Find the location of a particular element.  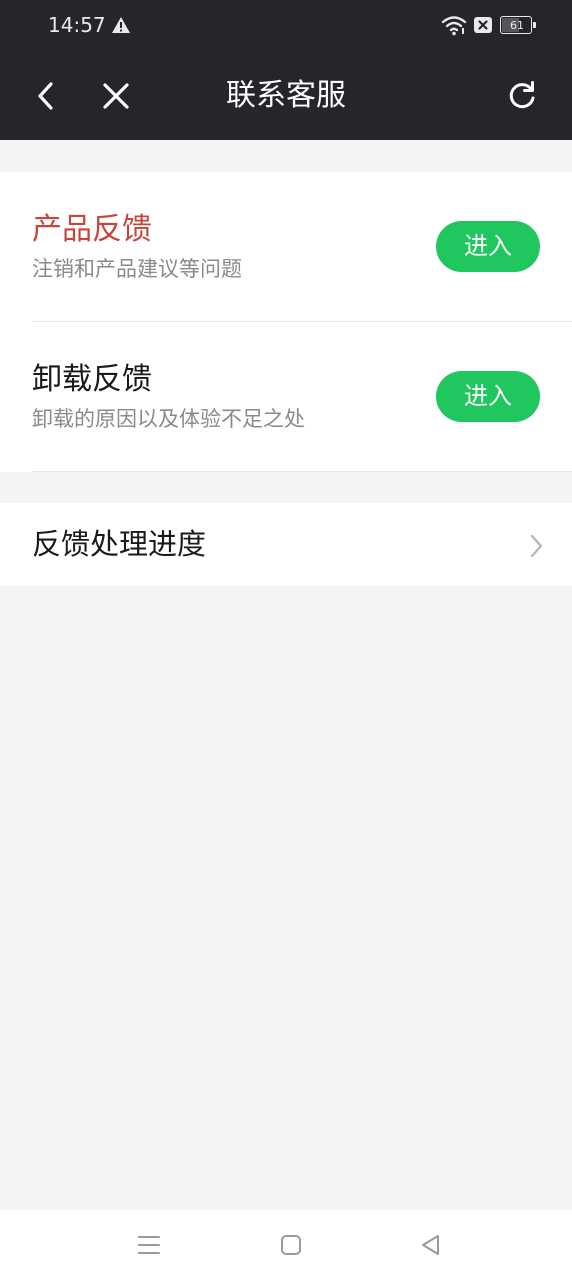

warning-icon is located at coordinates (121, 25).